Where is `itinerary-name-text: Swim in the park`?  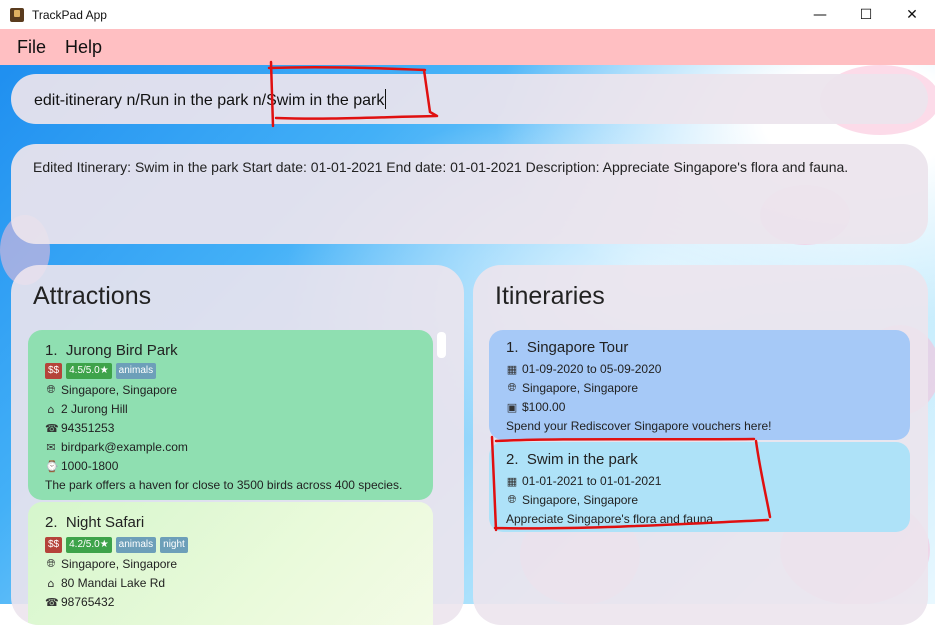
itinerary-name-text: Swim in the park is located at coordinates (582, 459).